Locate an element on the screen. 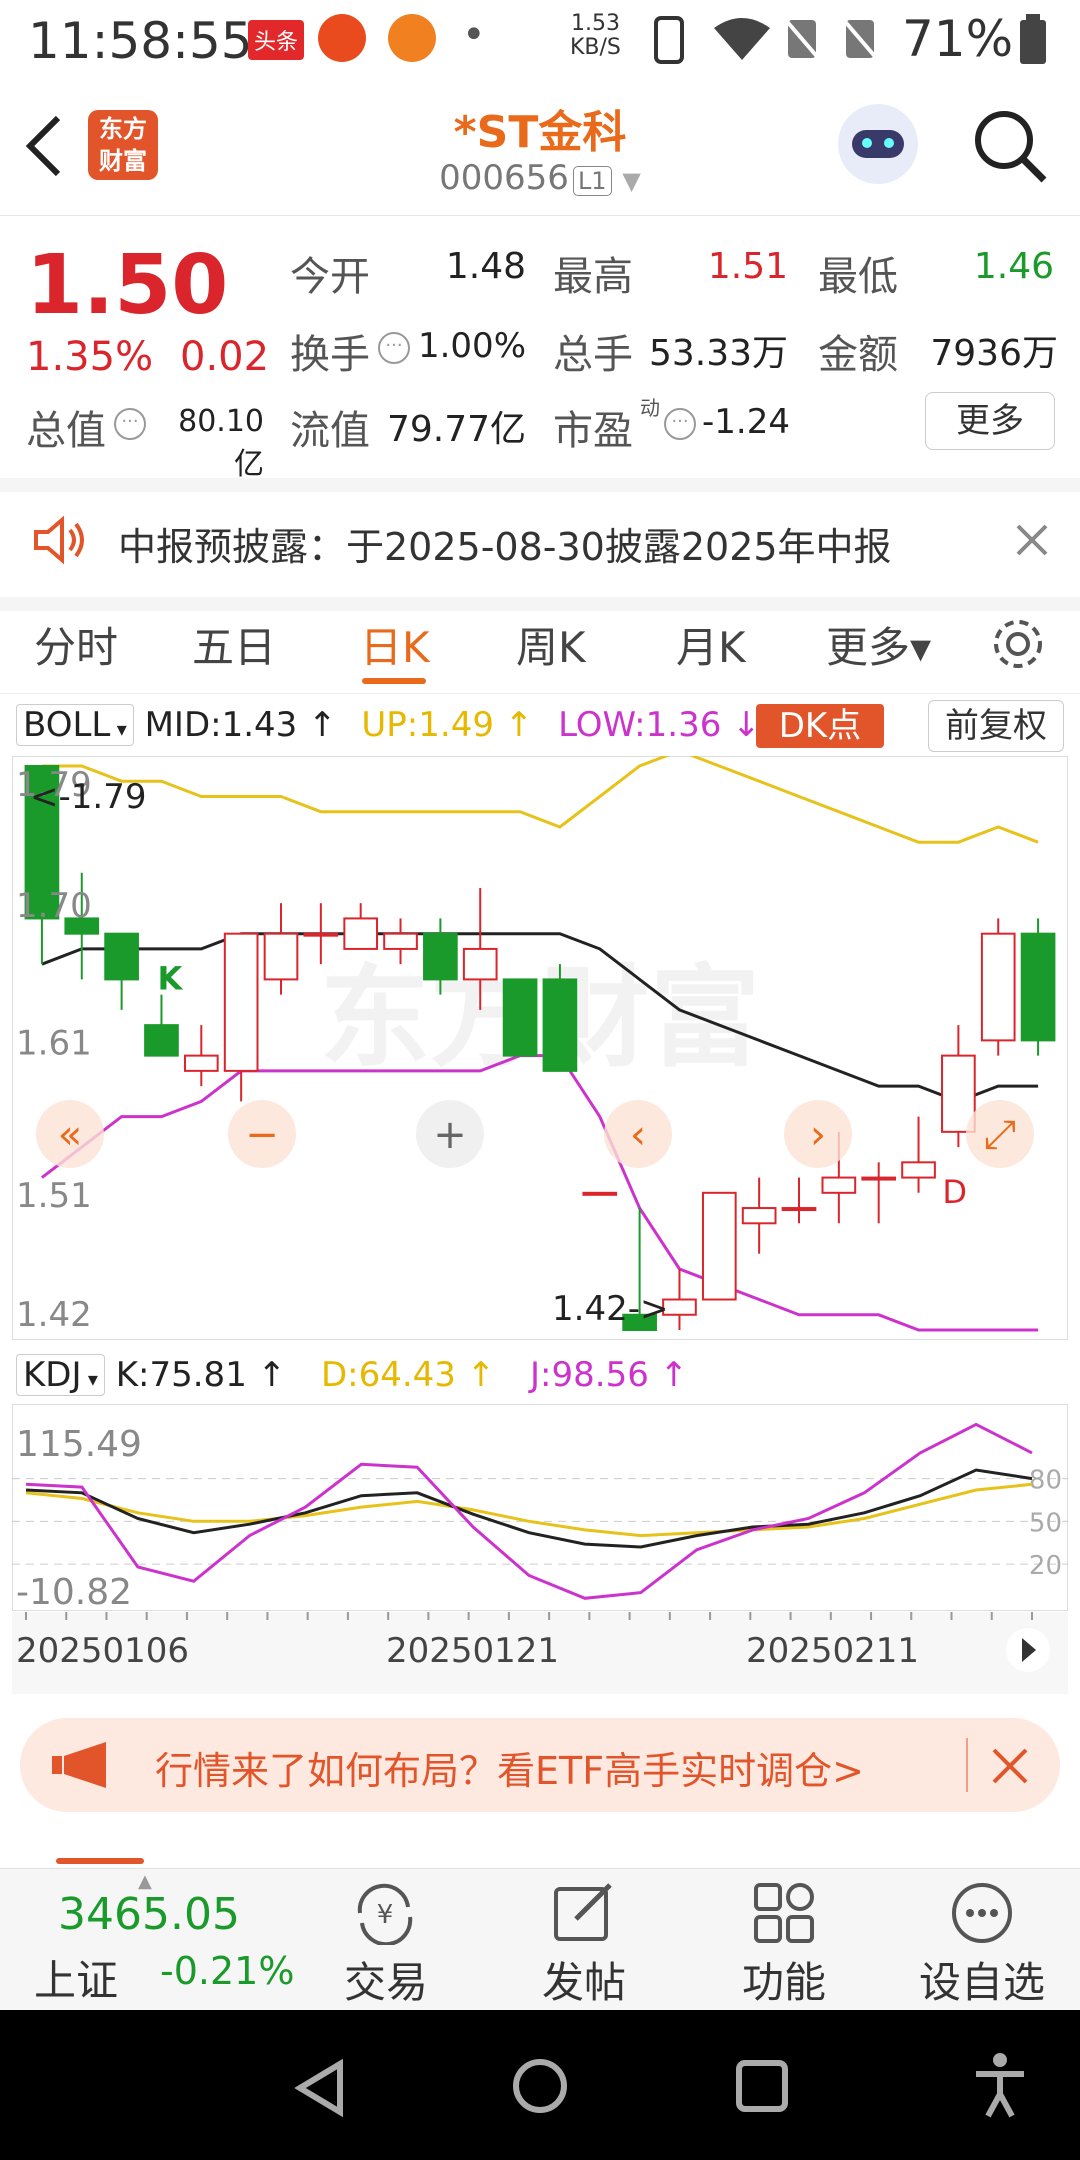 The image size is (1080, 2160). kdj-min-label: -10.82 is located at coordinates (74, 1592).